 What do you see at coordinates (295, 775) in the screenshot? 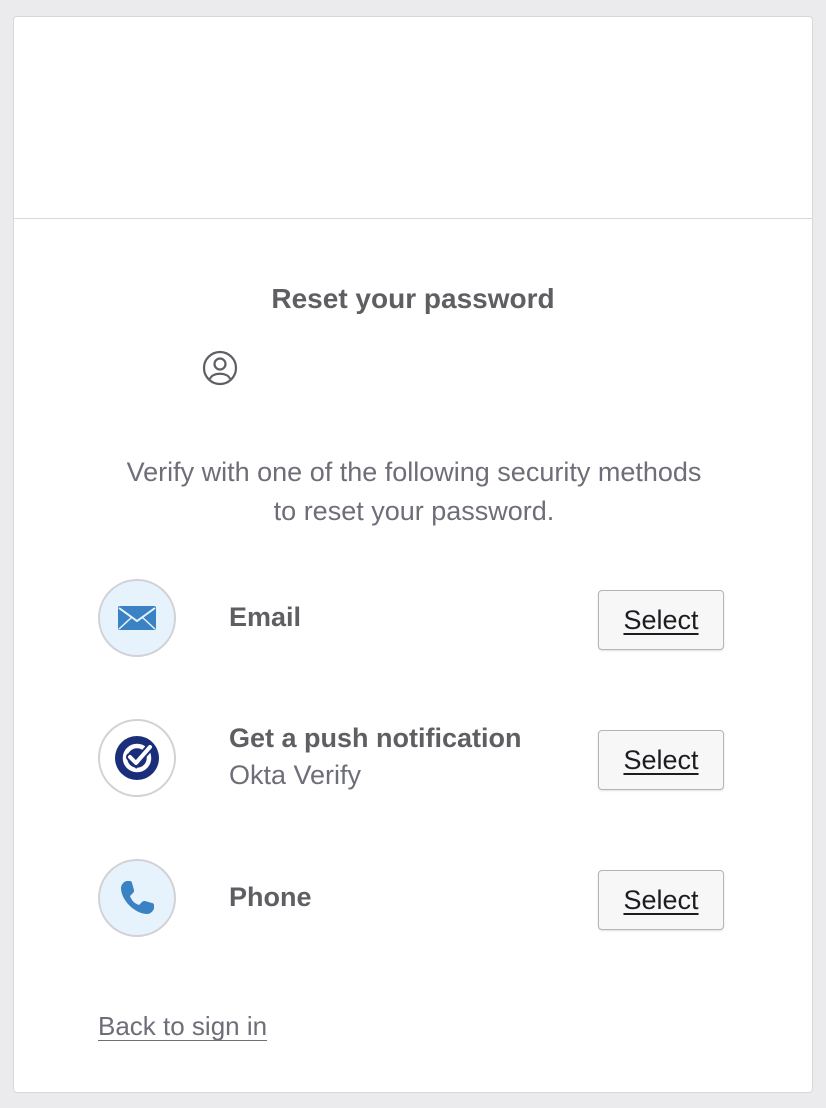
I see `method-push-sublabel: Okta Verify` at bounding box center [295, 775].